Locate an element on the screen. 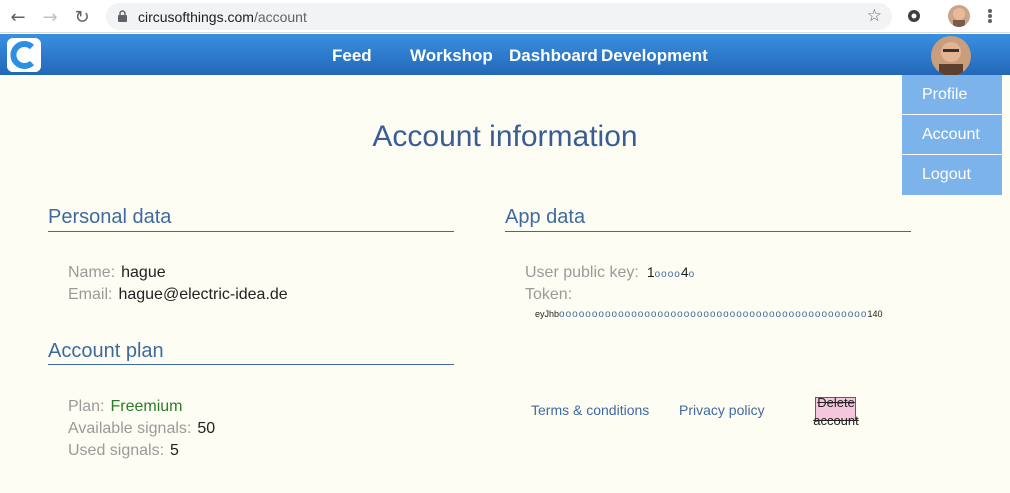 The image size is (1010, 493). menu-item-profile: Profile is located at coordinates (952, 95).